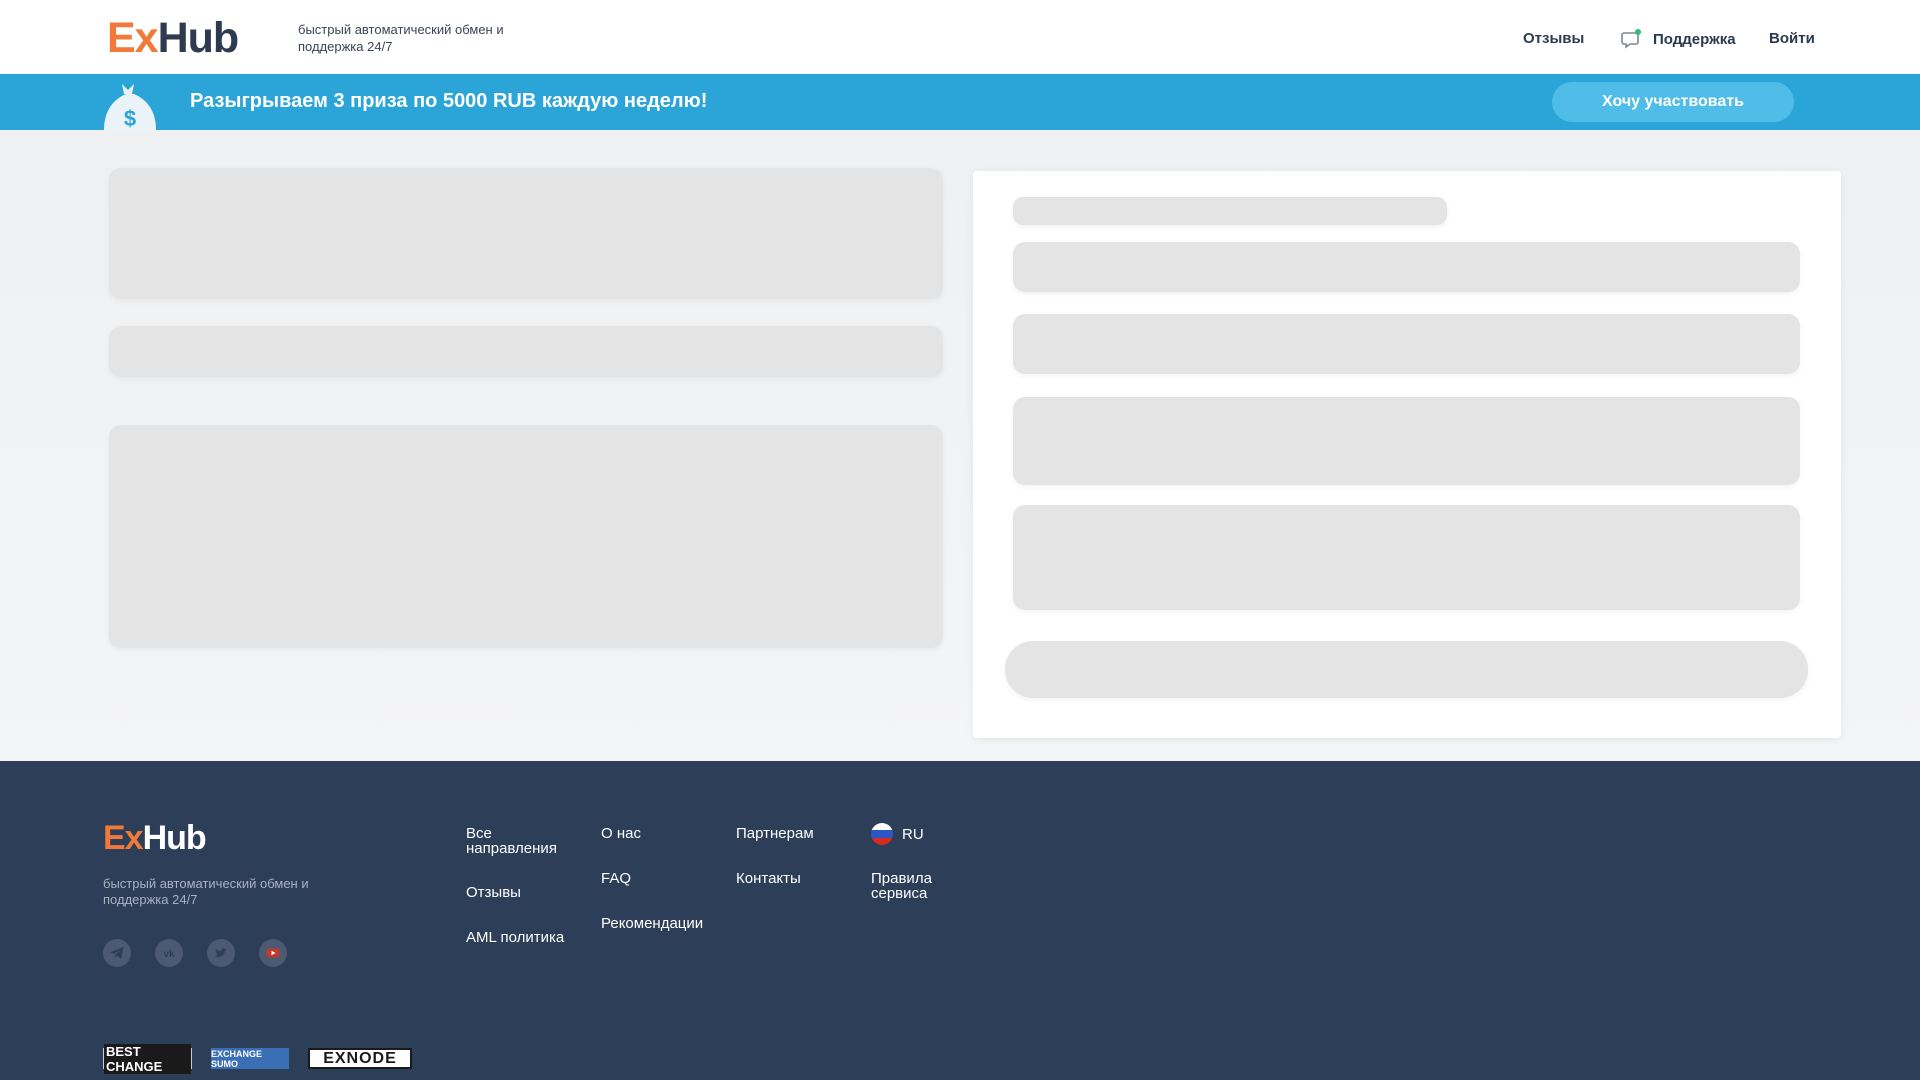 The height and width of the screenshot is (1080, 1920). I want to click on footer-link-recommendations: Рекомендации, so click(652, 923).